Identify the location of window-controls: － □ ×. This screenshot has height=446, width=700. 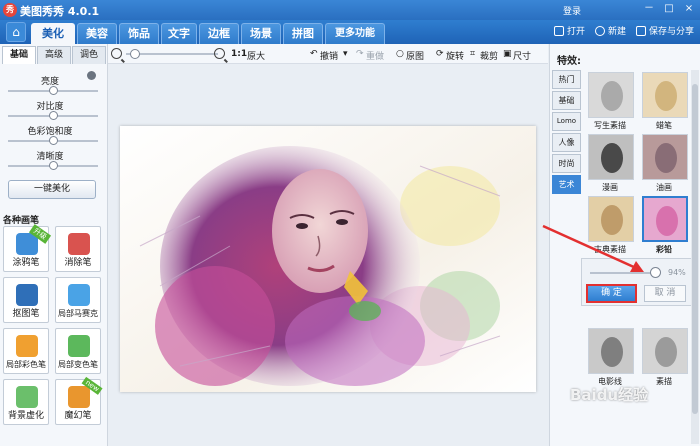
(669, 9).